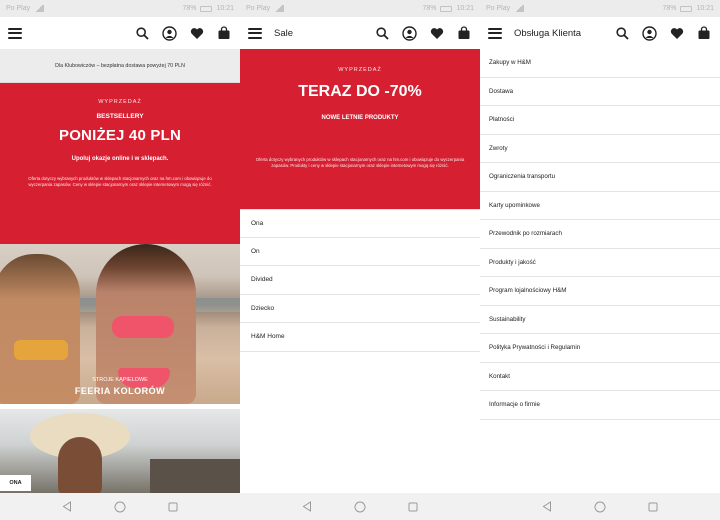  Describe the element at coordinates (360, 337) in the screenshot. I see `category-item-hm-home: H&M Home` at that location.